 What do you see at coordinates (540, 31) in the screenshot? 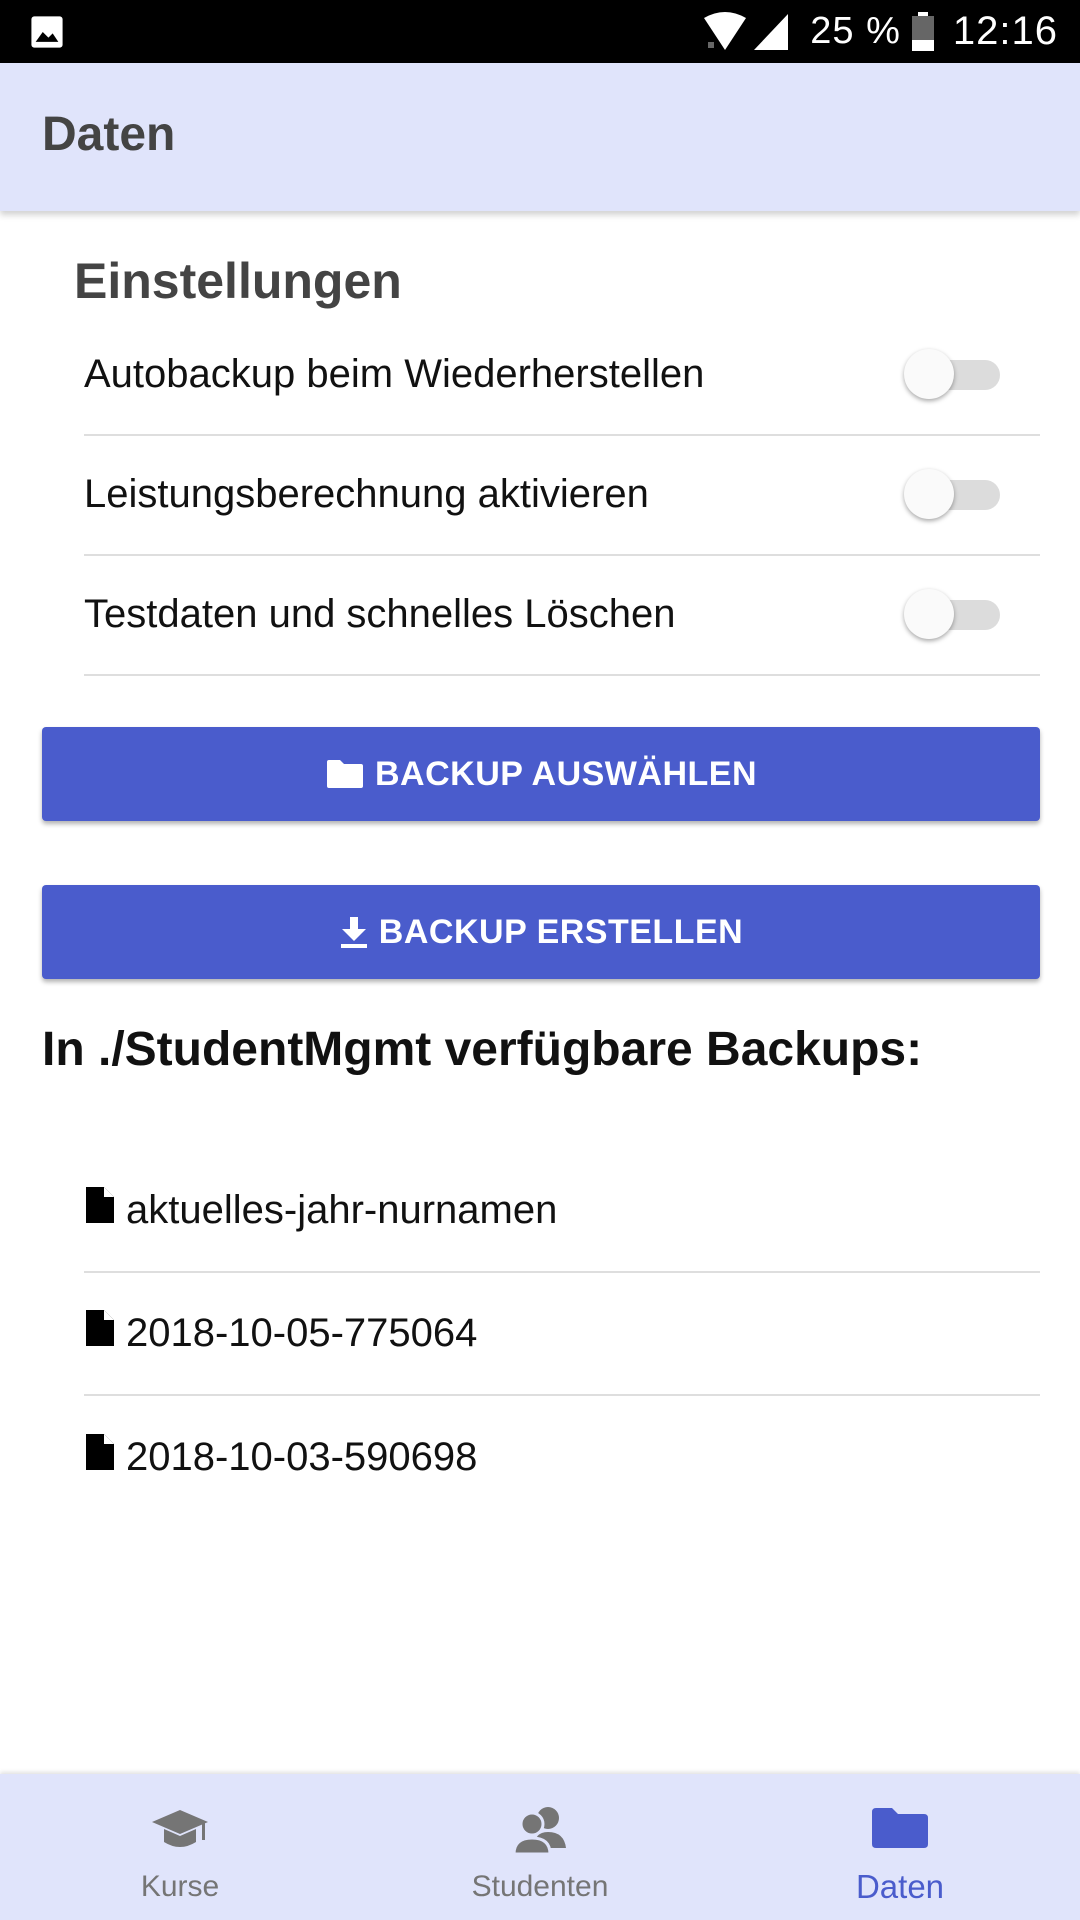
I see `status-bar: 25 % 12:16` at bounding box center [540, 31].